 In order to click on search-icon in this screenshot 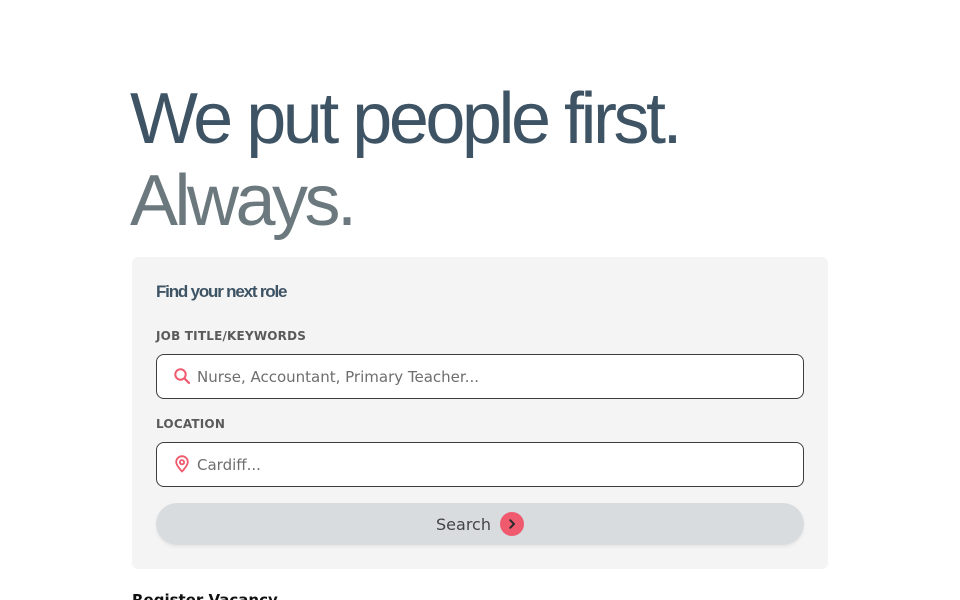, I will do `click(182, 376)`.